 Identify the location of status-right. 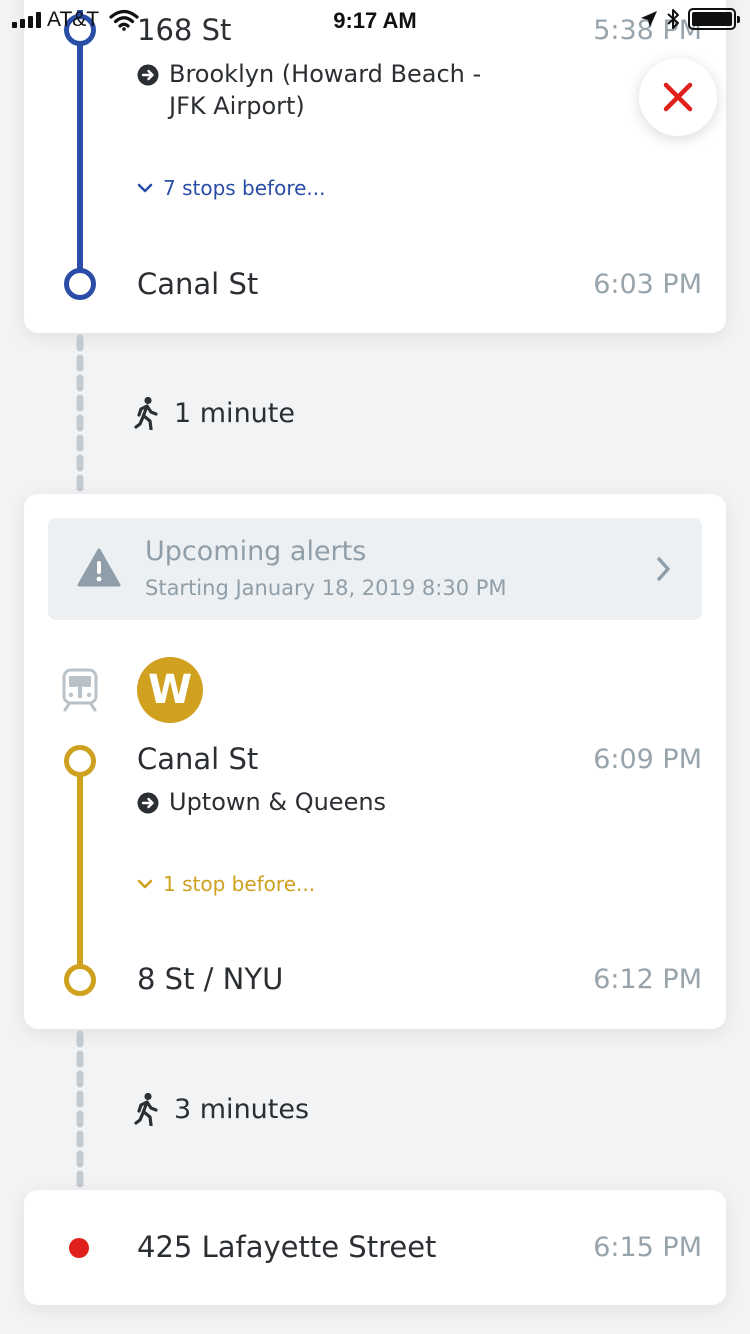
(690, 19).